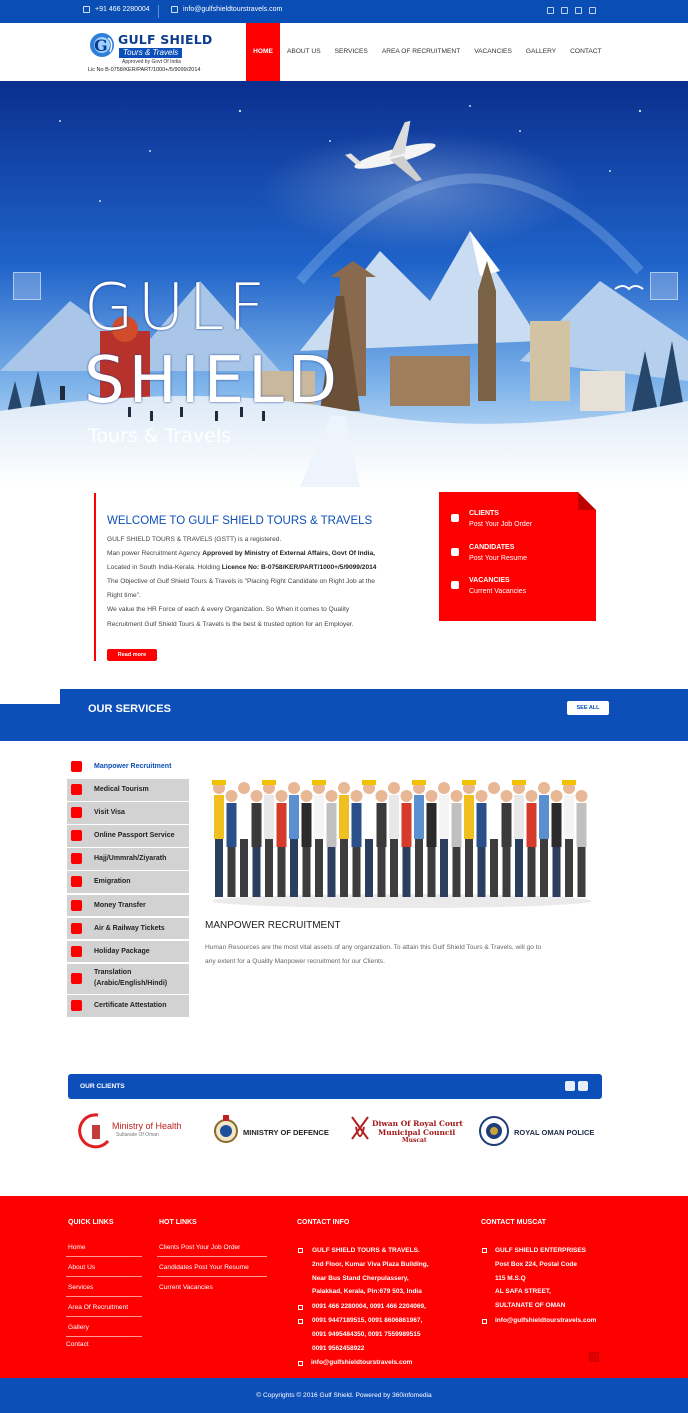 The height and width of the screenshot is (1413, 688). What do you see at coordinates (128, 836) in the screenshot?
I see `service-online-passport: Online Passport Service` at bounding box center [128, 836].